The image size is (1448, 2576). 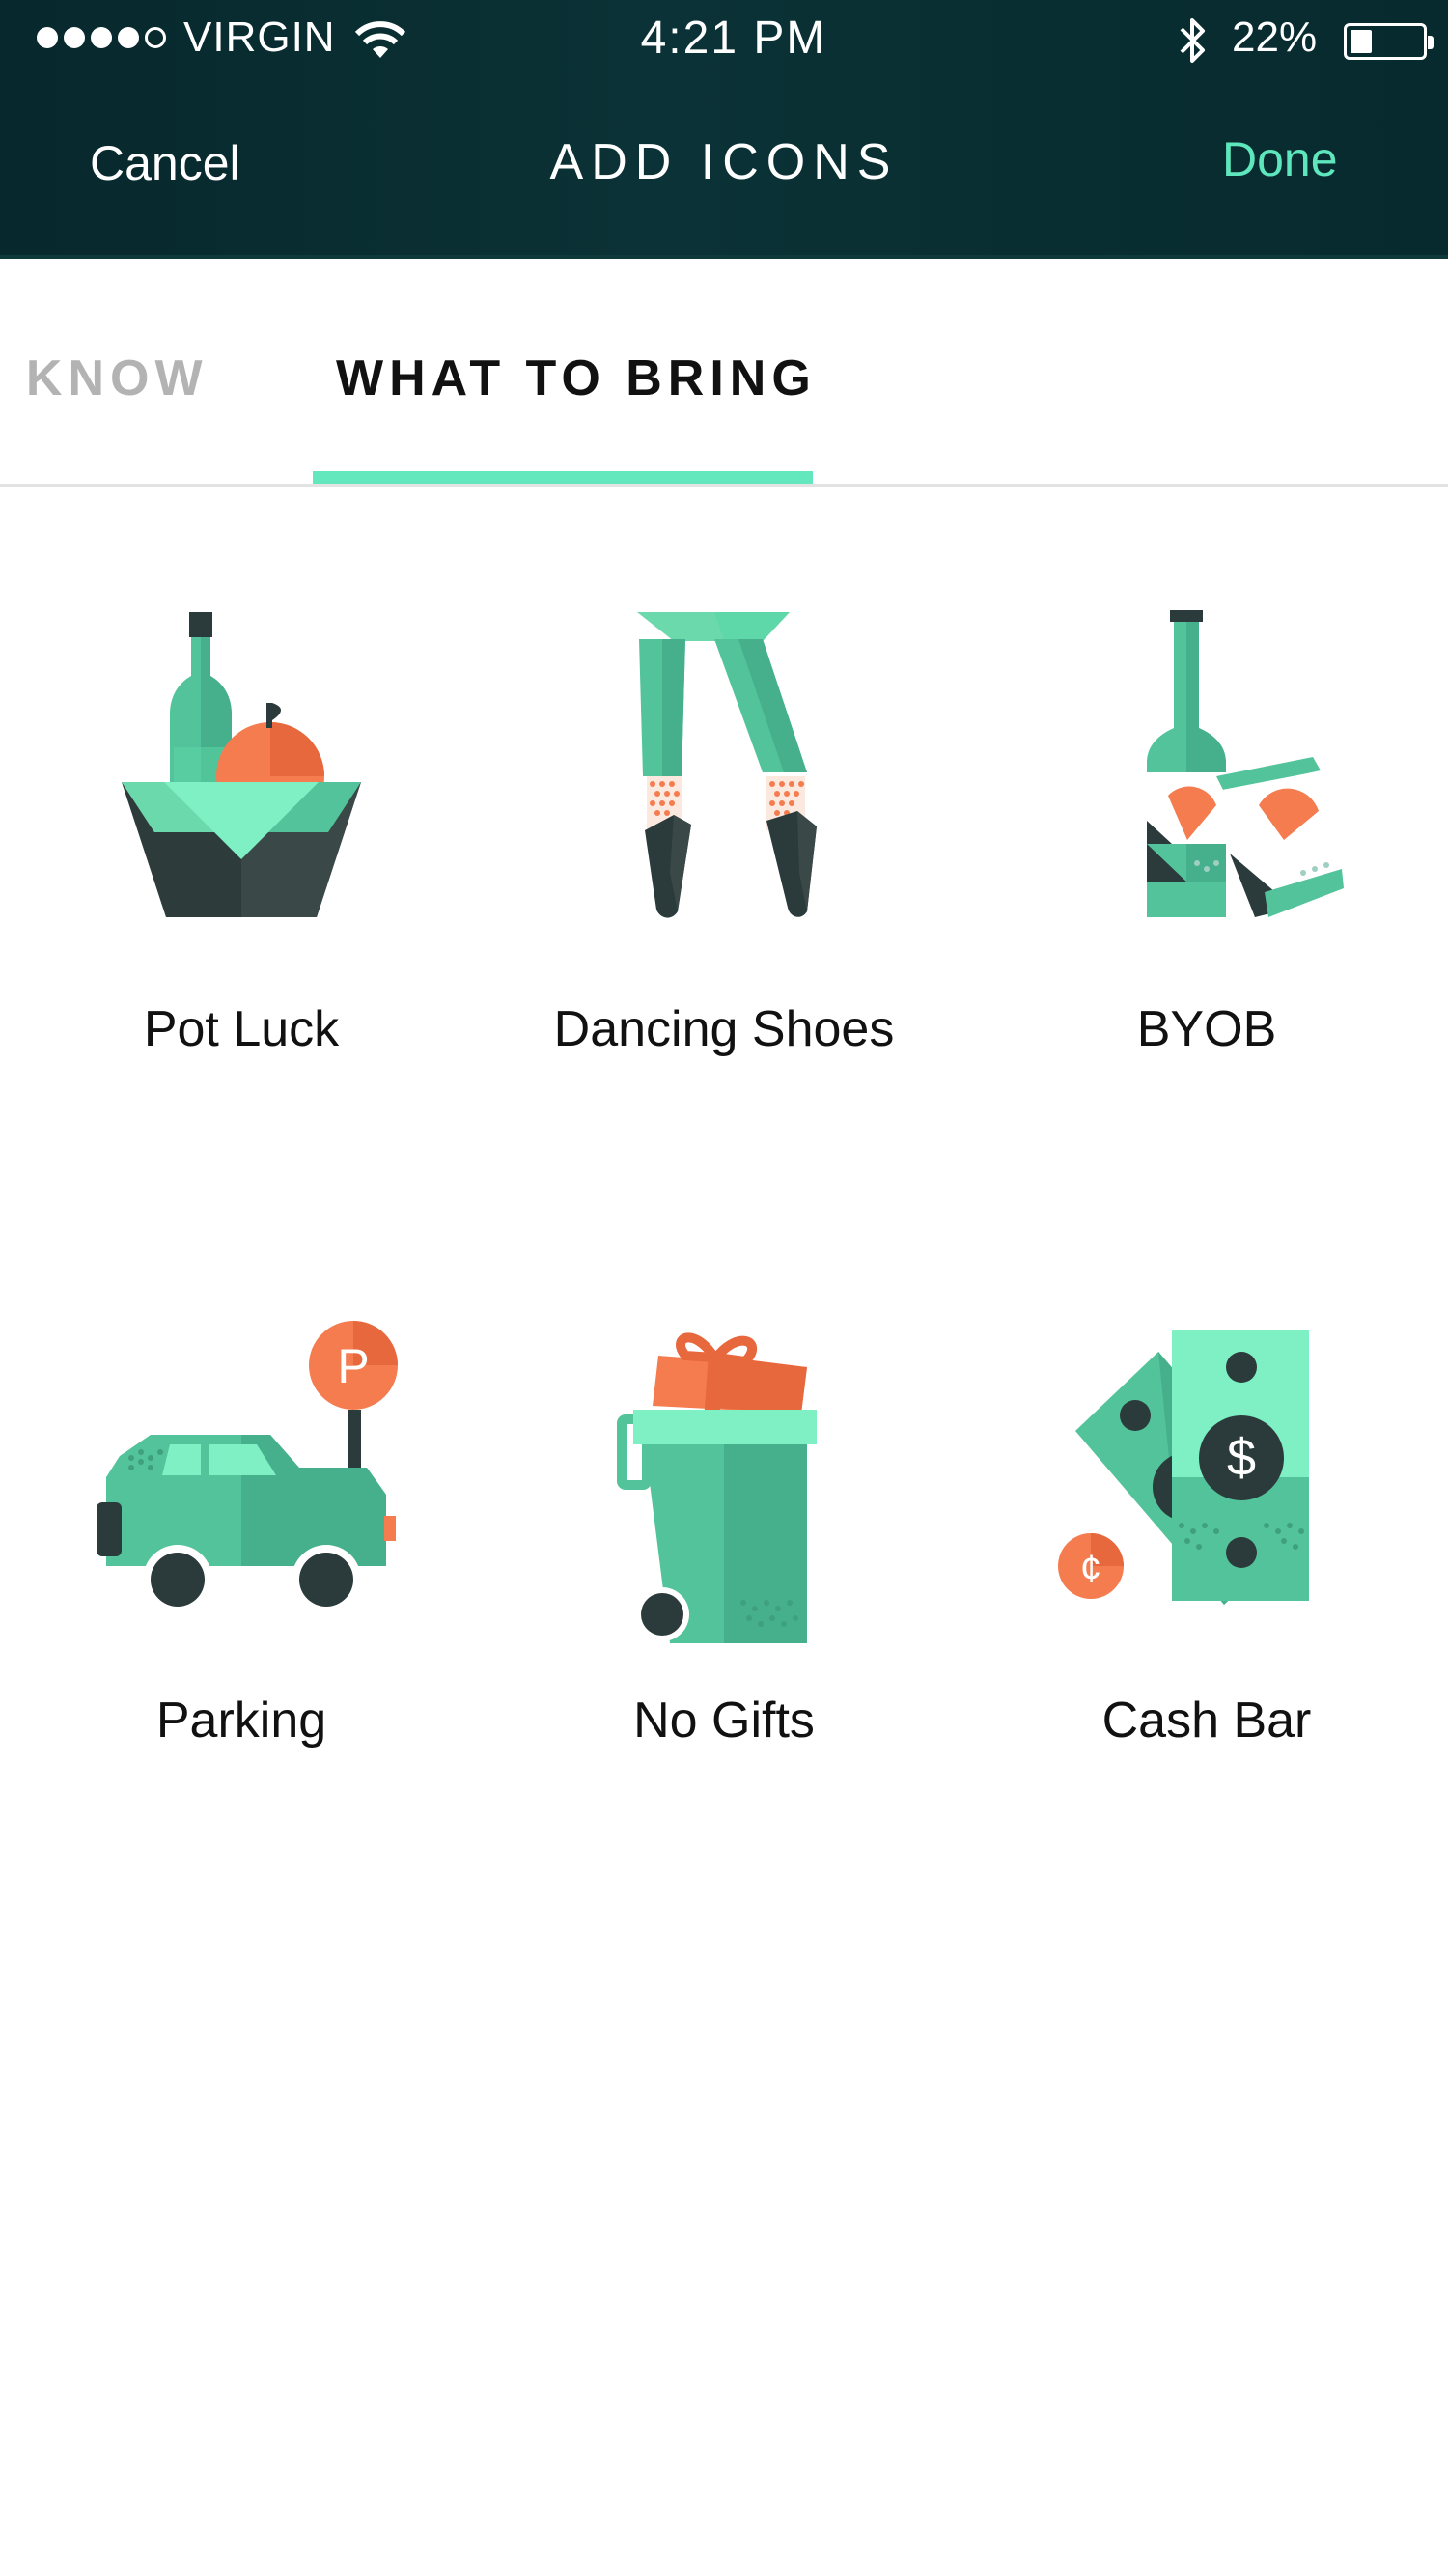 What do you see at coordinates (1389, 42) in the screenshot?
I see `battery-icon` at bounding box center [1389, 42].